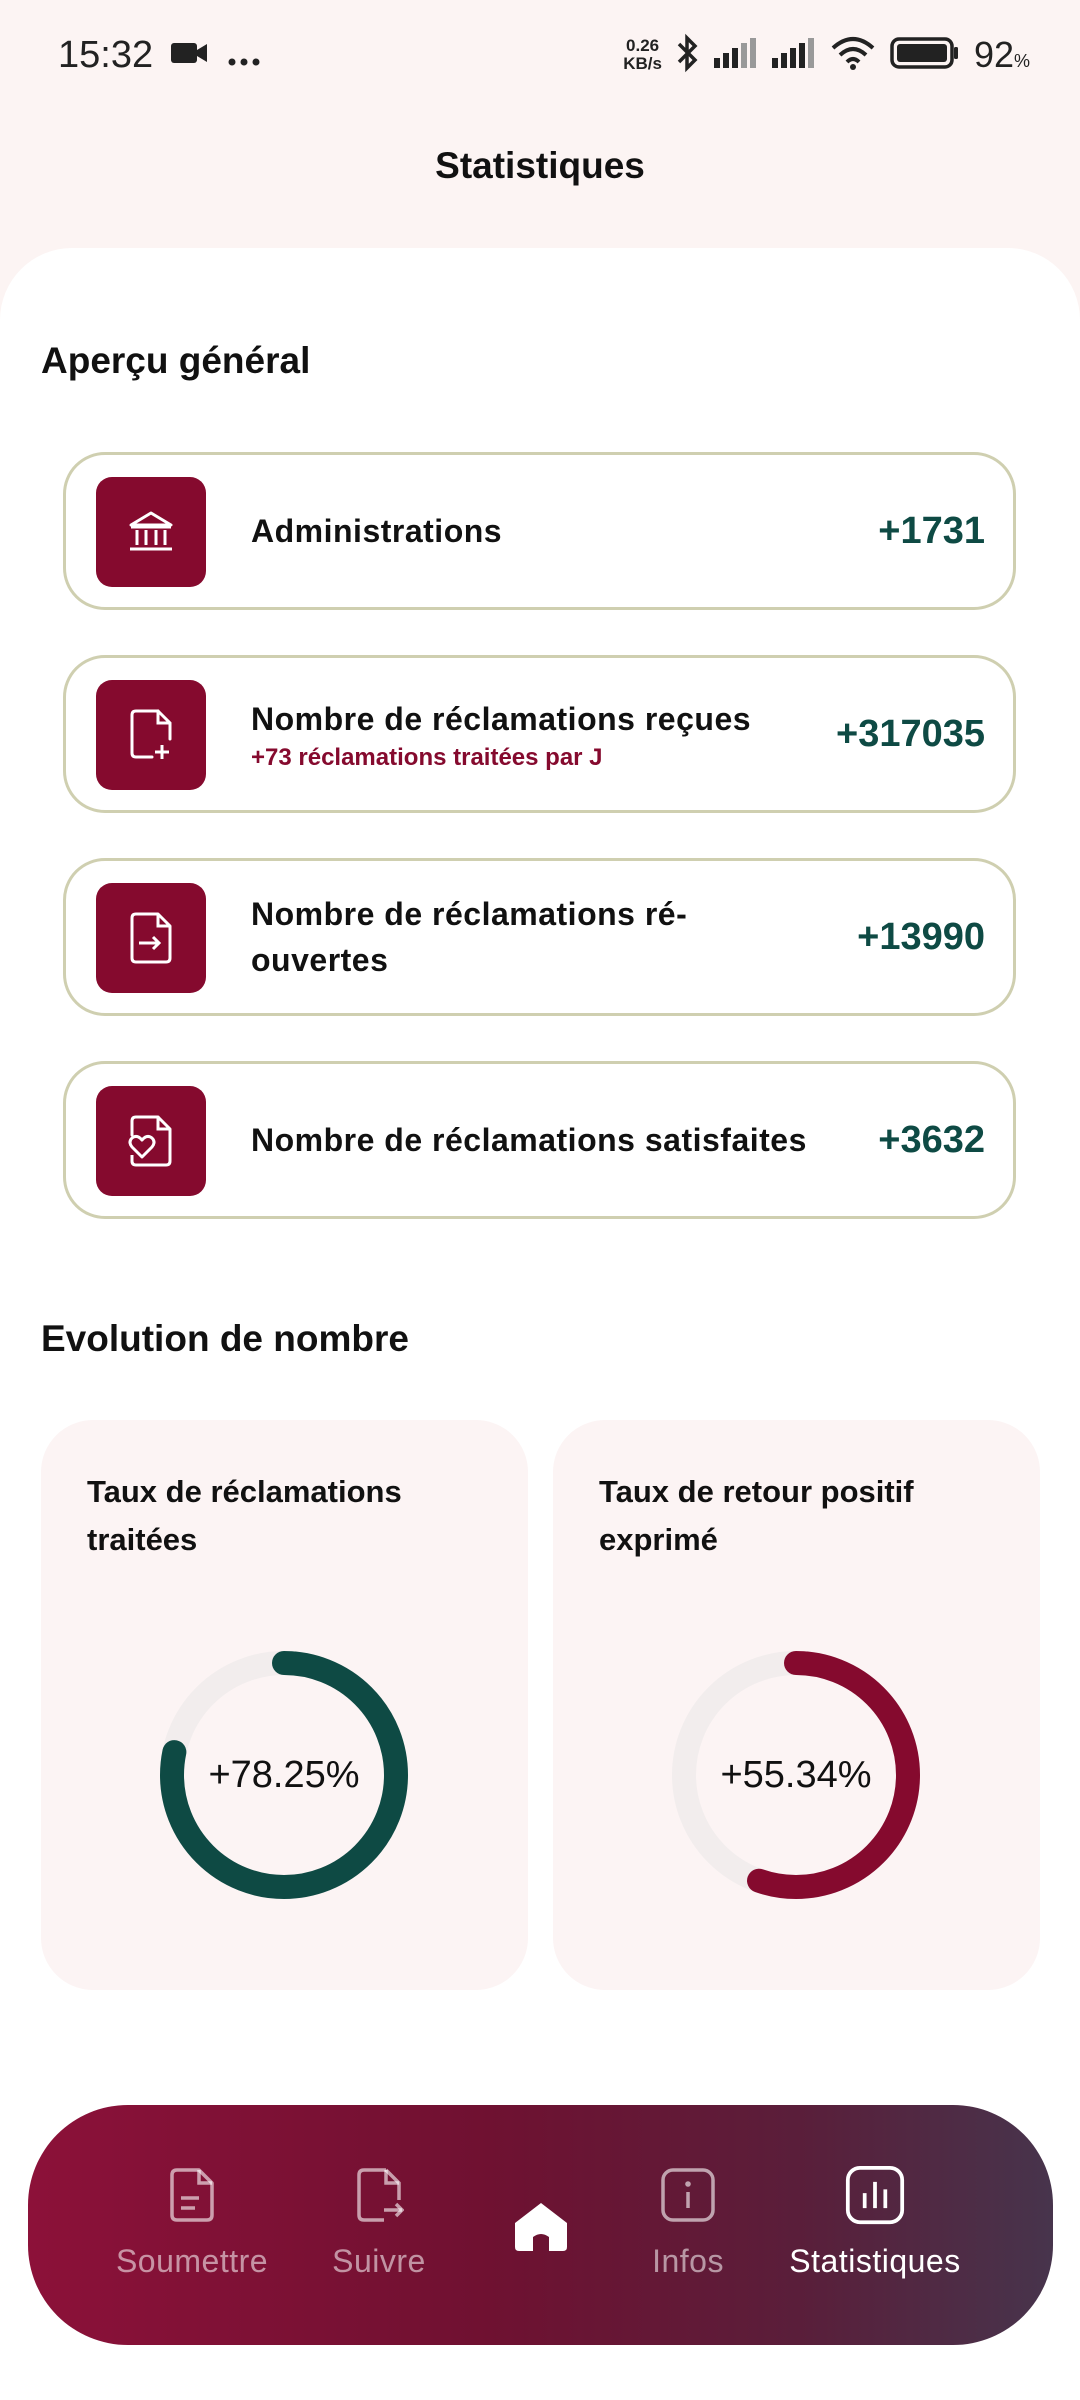  Describe the element at coordinates (931, 530) in the screenshot. I see `stat-value: +1731` at that location.